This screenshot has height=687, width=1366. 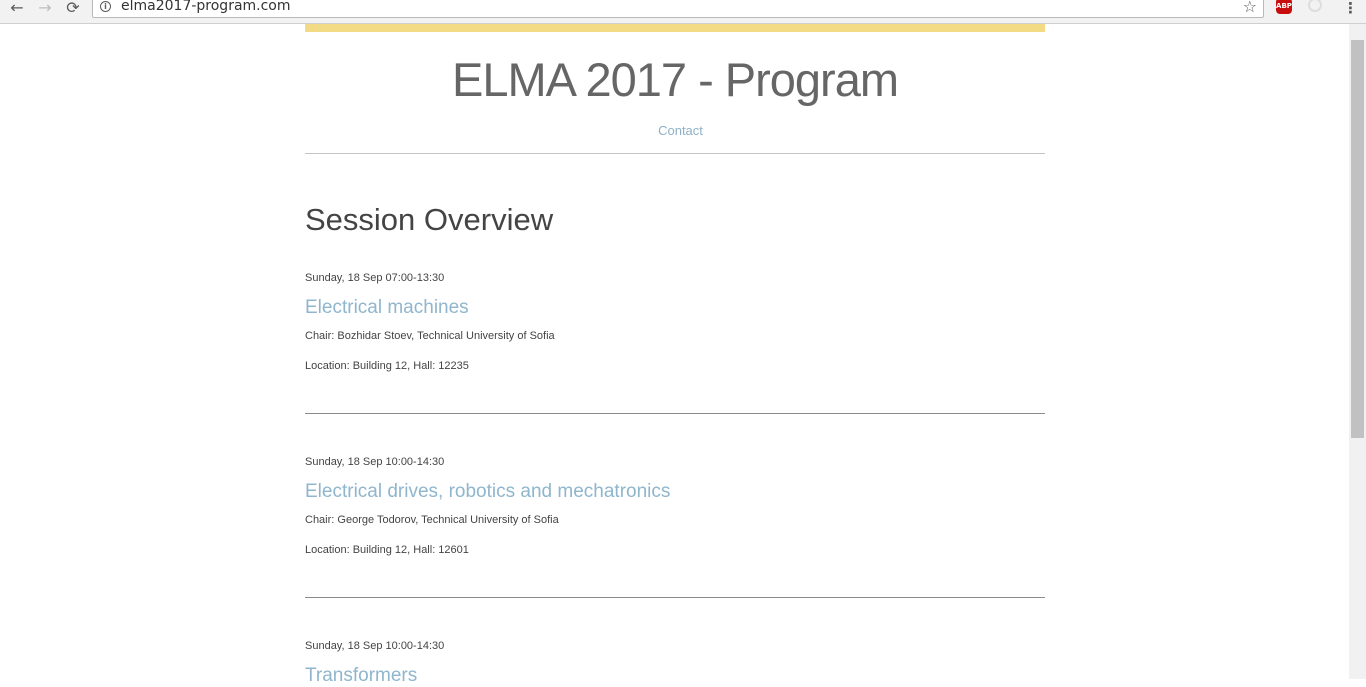 What do you see at coordinates (1357, 239) in the screenshot?
I see `scrollbar-thumb` at bounding box center [1357, 239].